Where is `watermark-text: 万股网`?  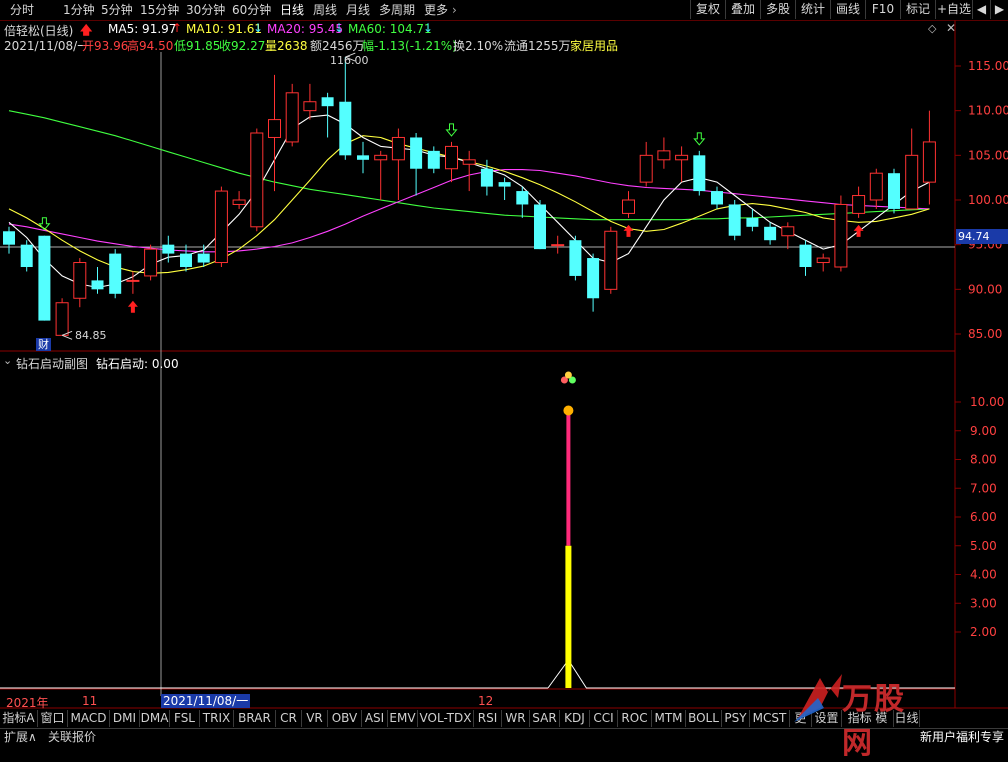 watermark-text: 万股网 is located at coordinates (874, 721).